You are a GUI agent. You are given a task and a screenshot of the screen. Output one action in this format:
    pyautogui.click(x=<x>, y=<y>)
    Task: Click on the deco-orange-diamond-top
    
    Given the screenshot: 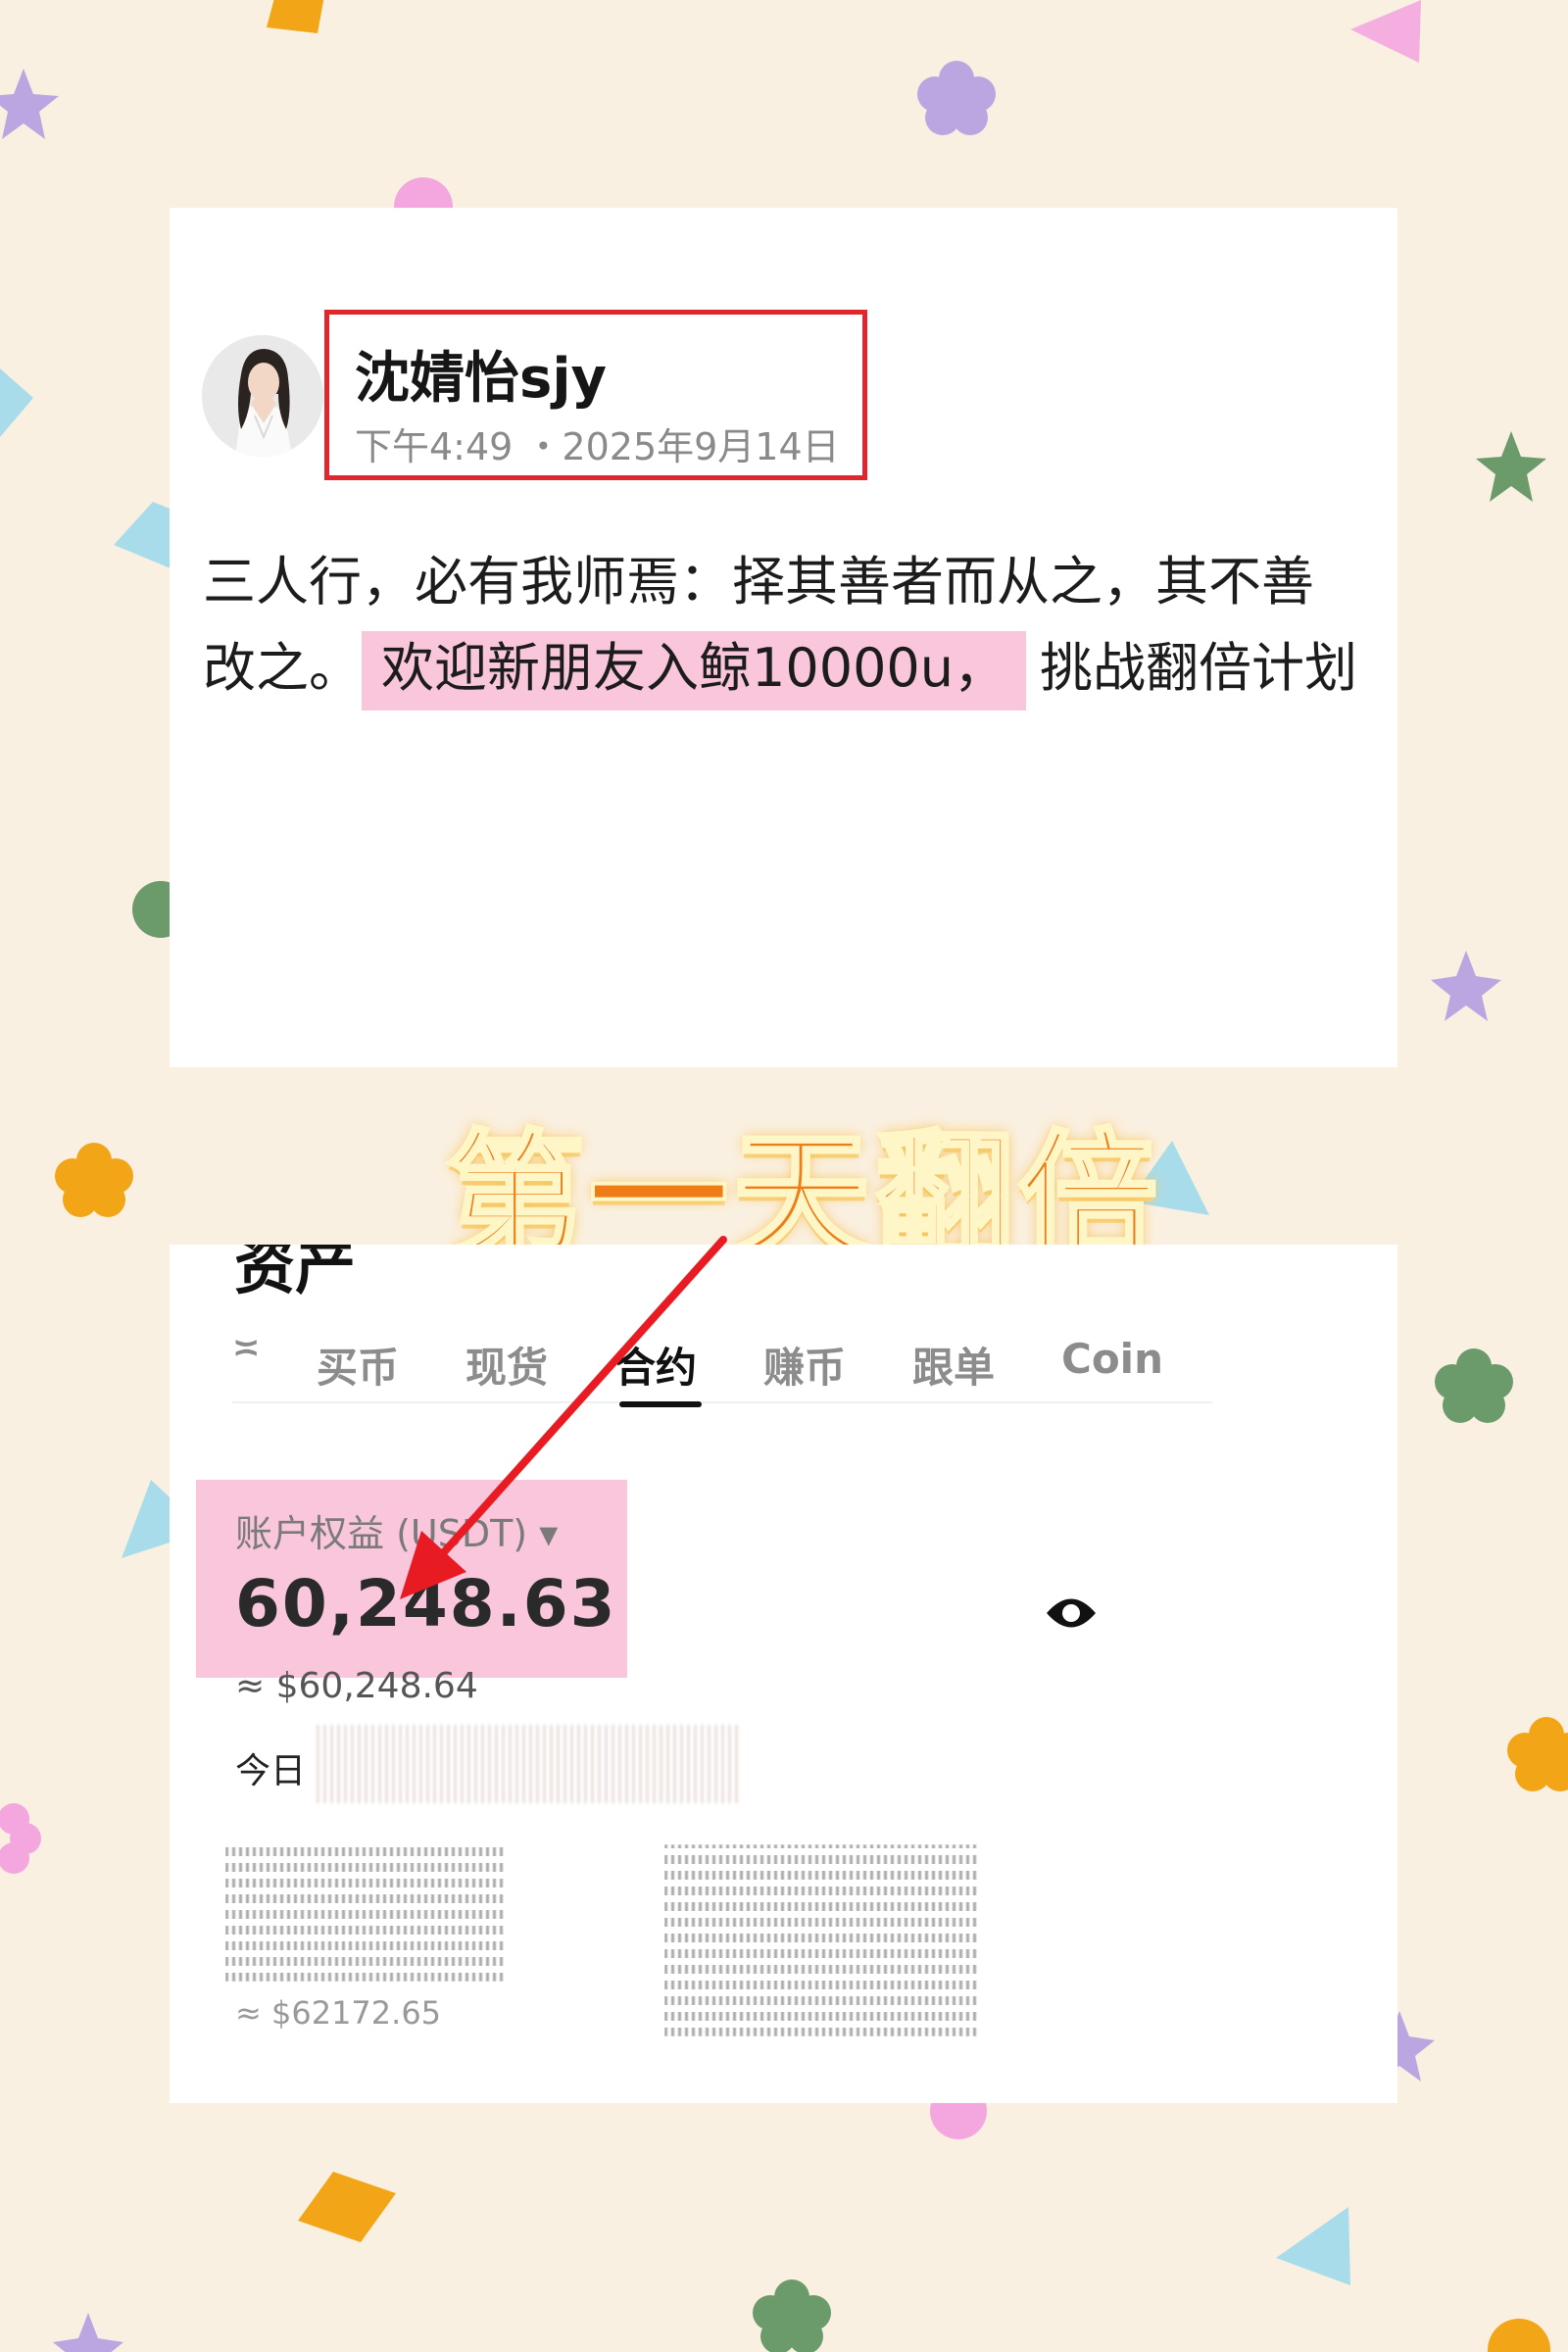 What is the action you would take?
    pyautogui.click(x=298, y=19)
    